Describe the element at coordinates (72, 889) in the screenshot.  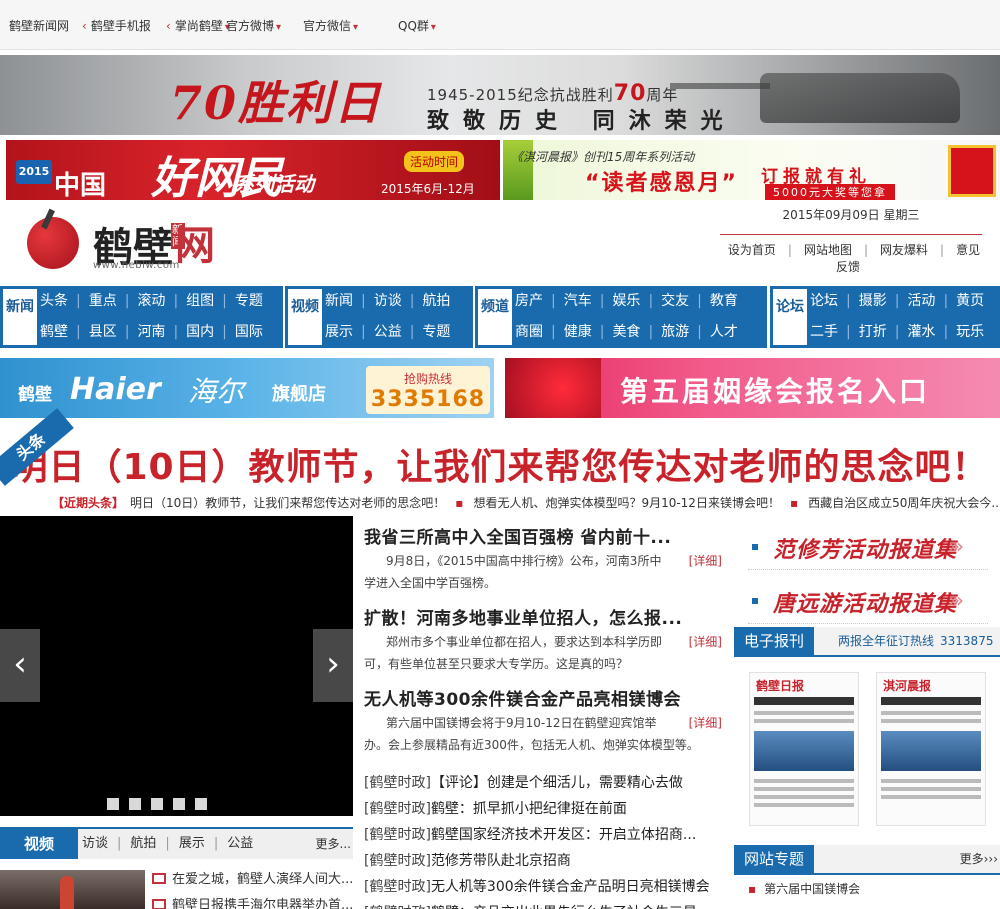
I see `video-thumbnail` at that location.